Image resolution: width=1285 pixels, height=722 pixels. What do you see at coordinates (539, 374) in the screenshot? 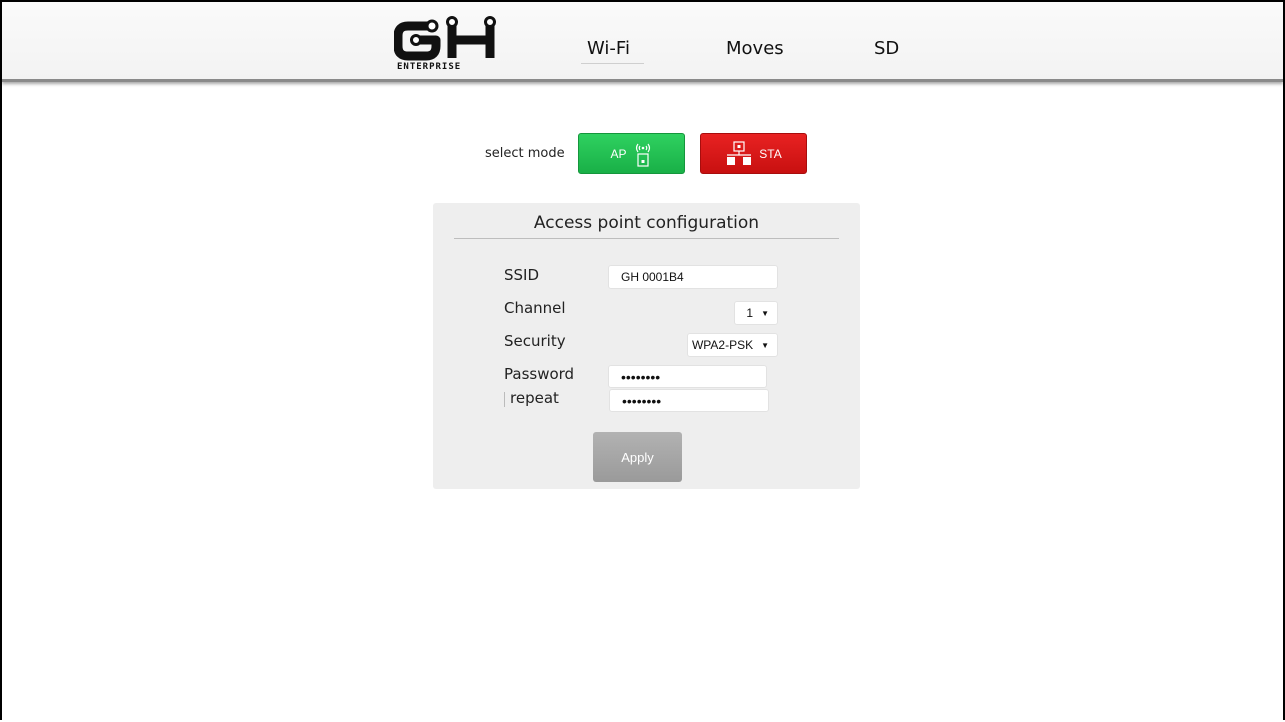
I see `password-label: Password` at bounding box center [539, 374].